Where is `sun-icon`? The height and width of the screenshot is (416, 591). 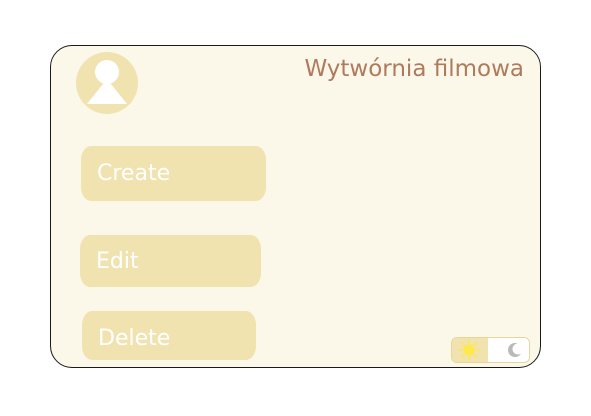 sun-icon is located at coordinates (469, 350).